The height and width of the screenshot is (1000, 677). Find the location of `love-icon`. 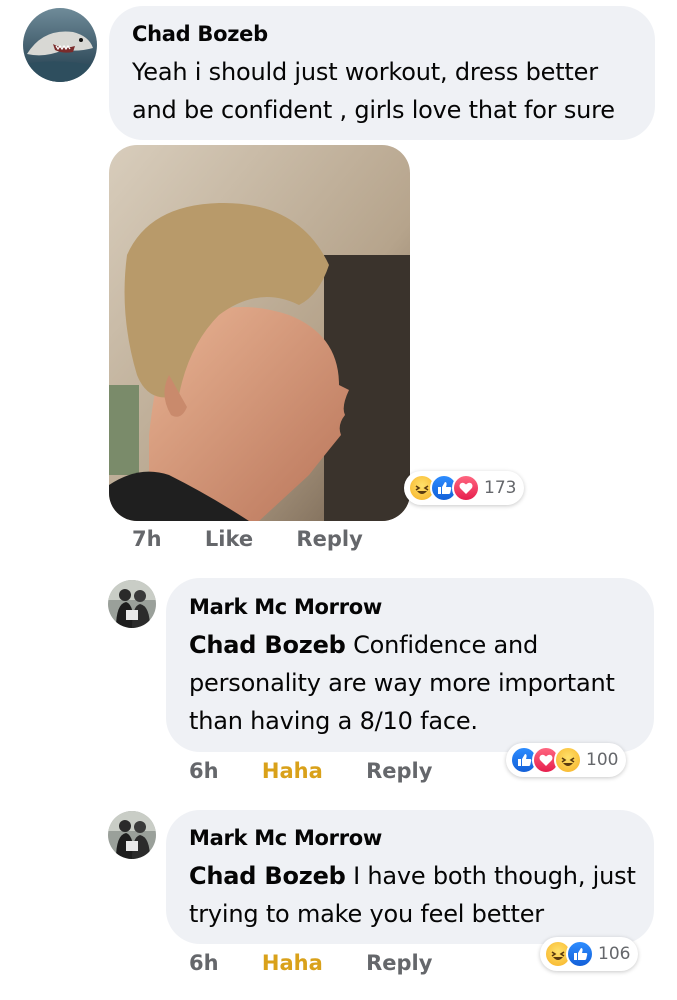

love-icon is located at coordinates (466, 488).